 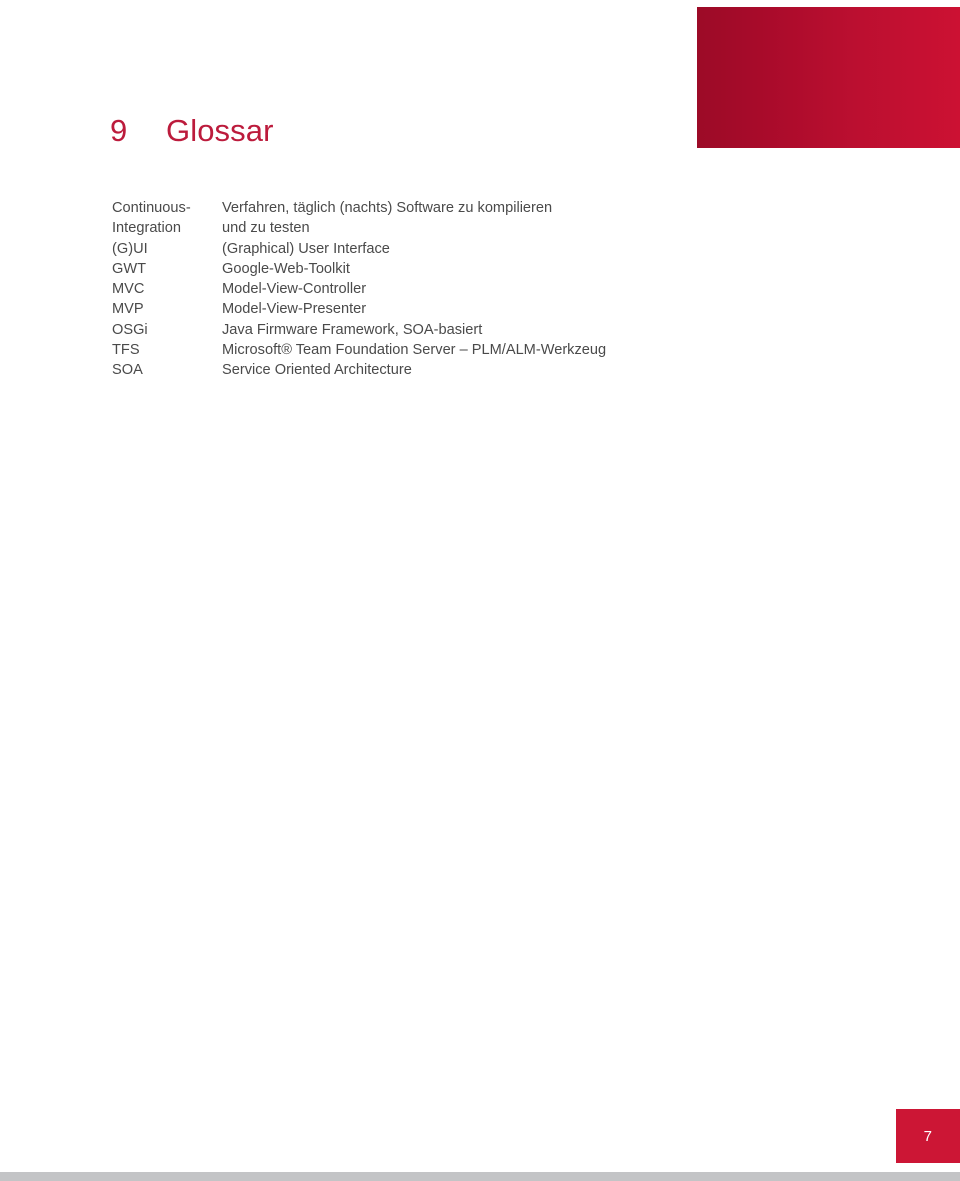 I want to click on glossary-term: MVC, so click(x=128, y=289).